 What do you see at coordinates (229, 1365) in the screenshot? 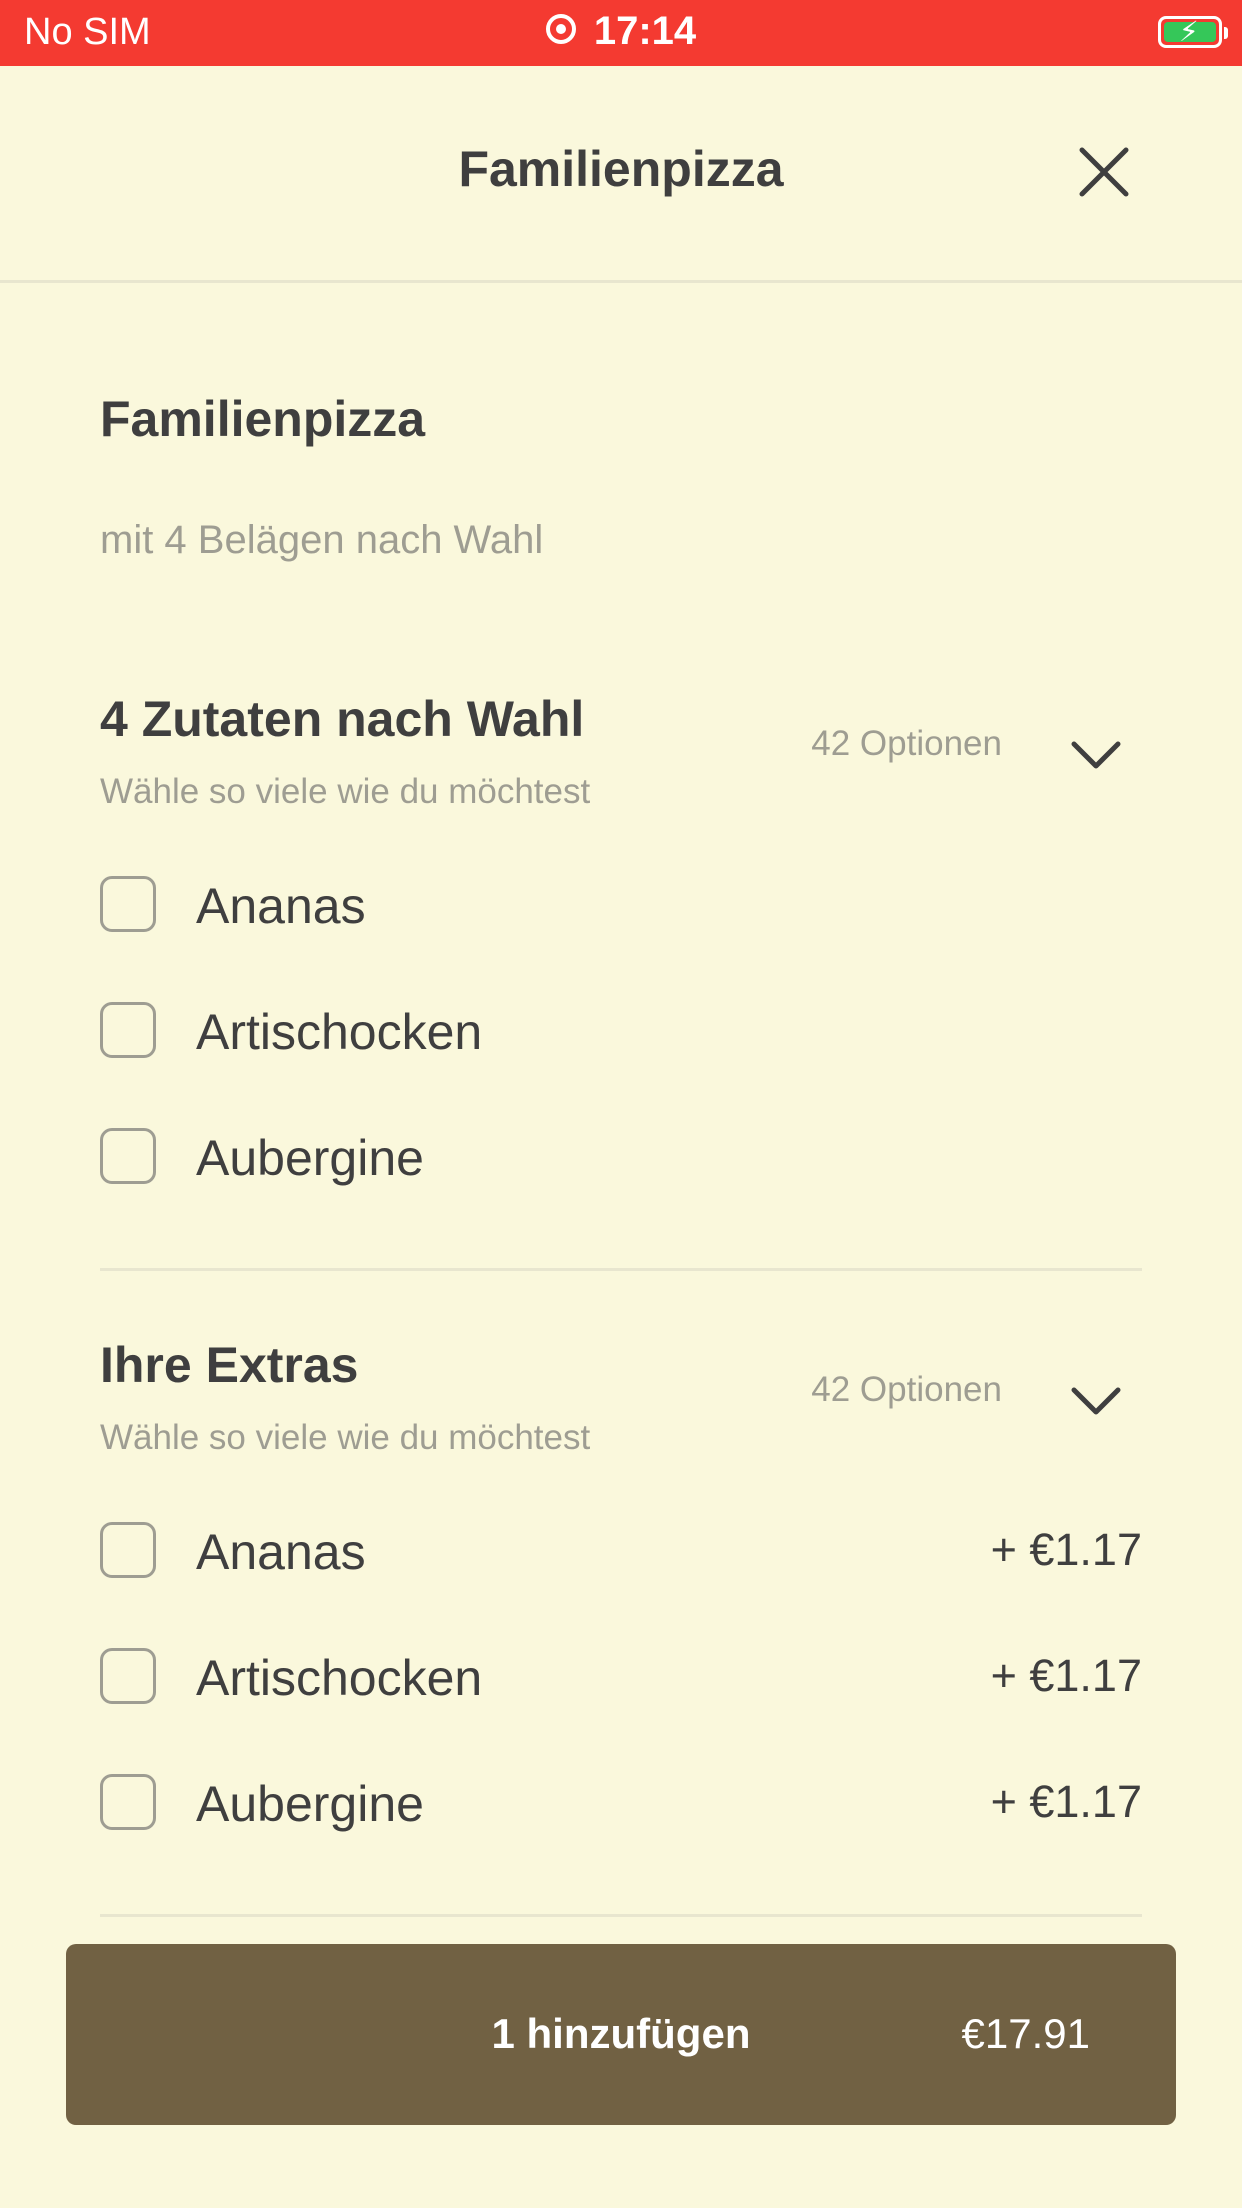
I see `group-title: Ihre Extras` at bounding box center [229, 1365].